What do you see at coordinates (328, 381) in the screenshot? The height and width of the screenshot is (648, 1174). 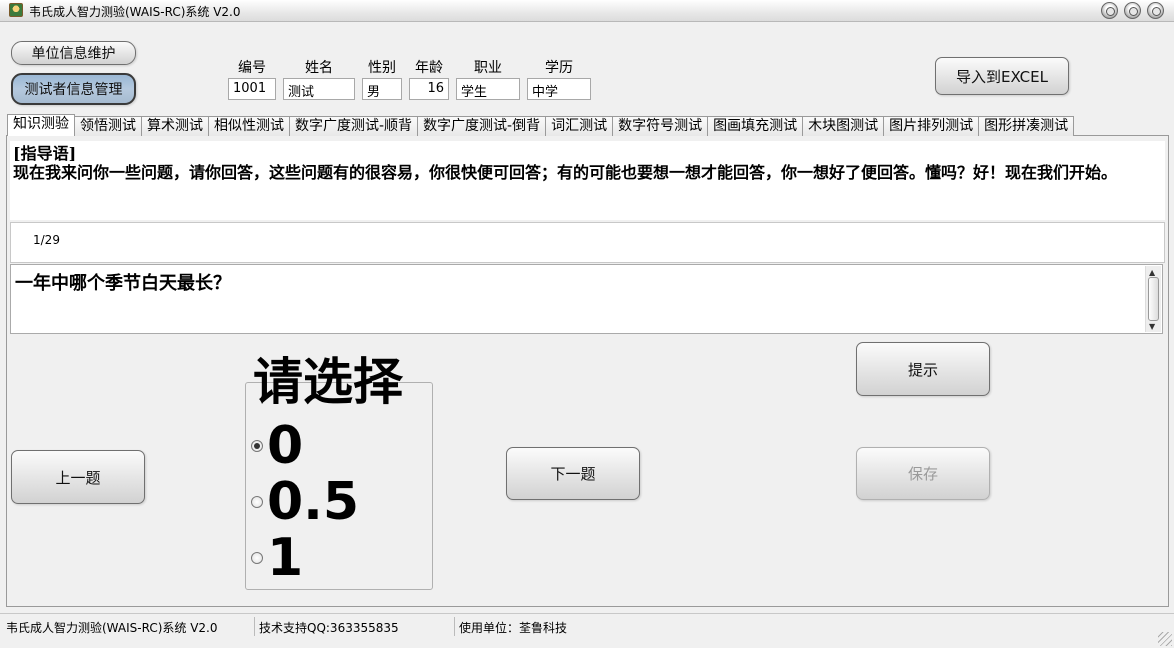 I see `choice-heading: 请选择` at bounding box center [328, 381].